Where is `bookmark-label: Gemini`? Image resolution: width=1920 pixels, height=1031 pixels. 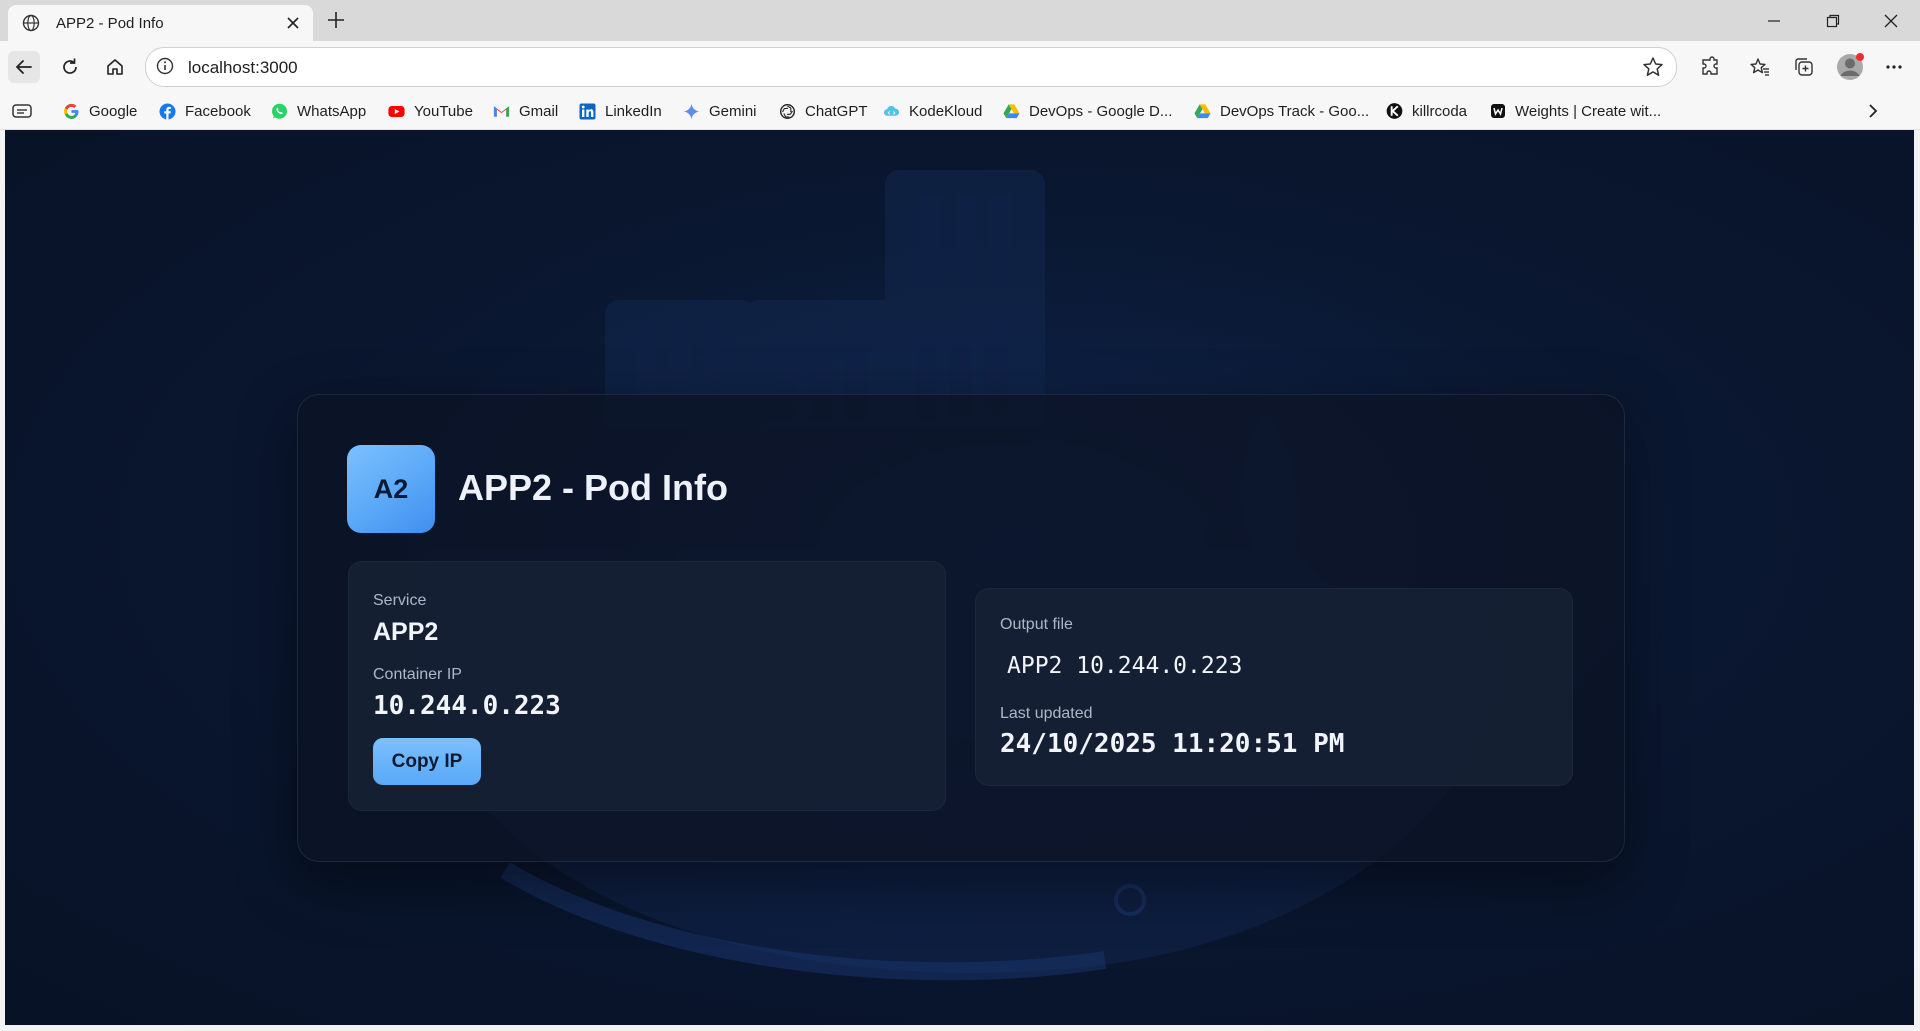
bookmark-label: Gemini is located at coordinates (733, 111).